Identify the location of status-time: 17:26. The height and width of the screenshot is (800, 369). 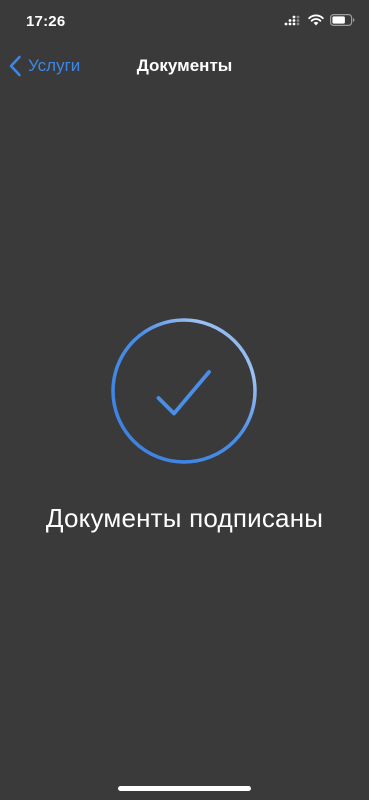
(46, 21).